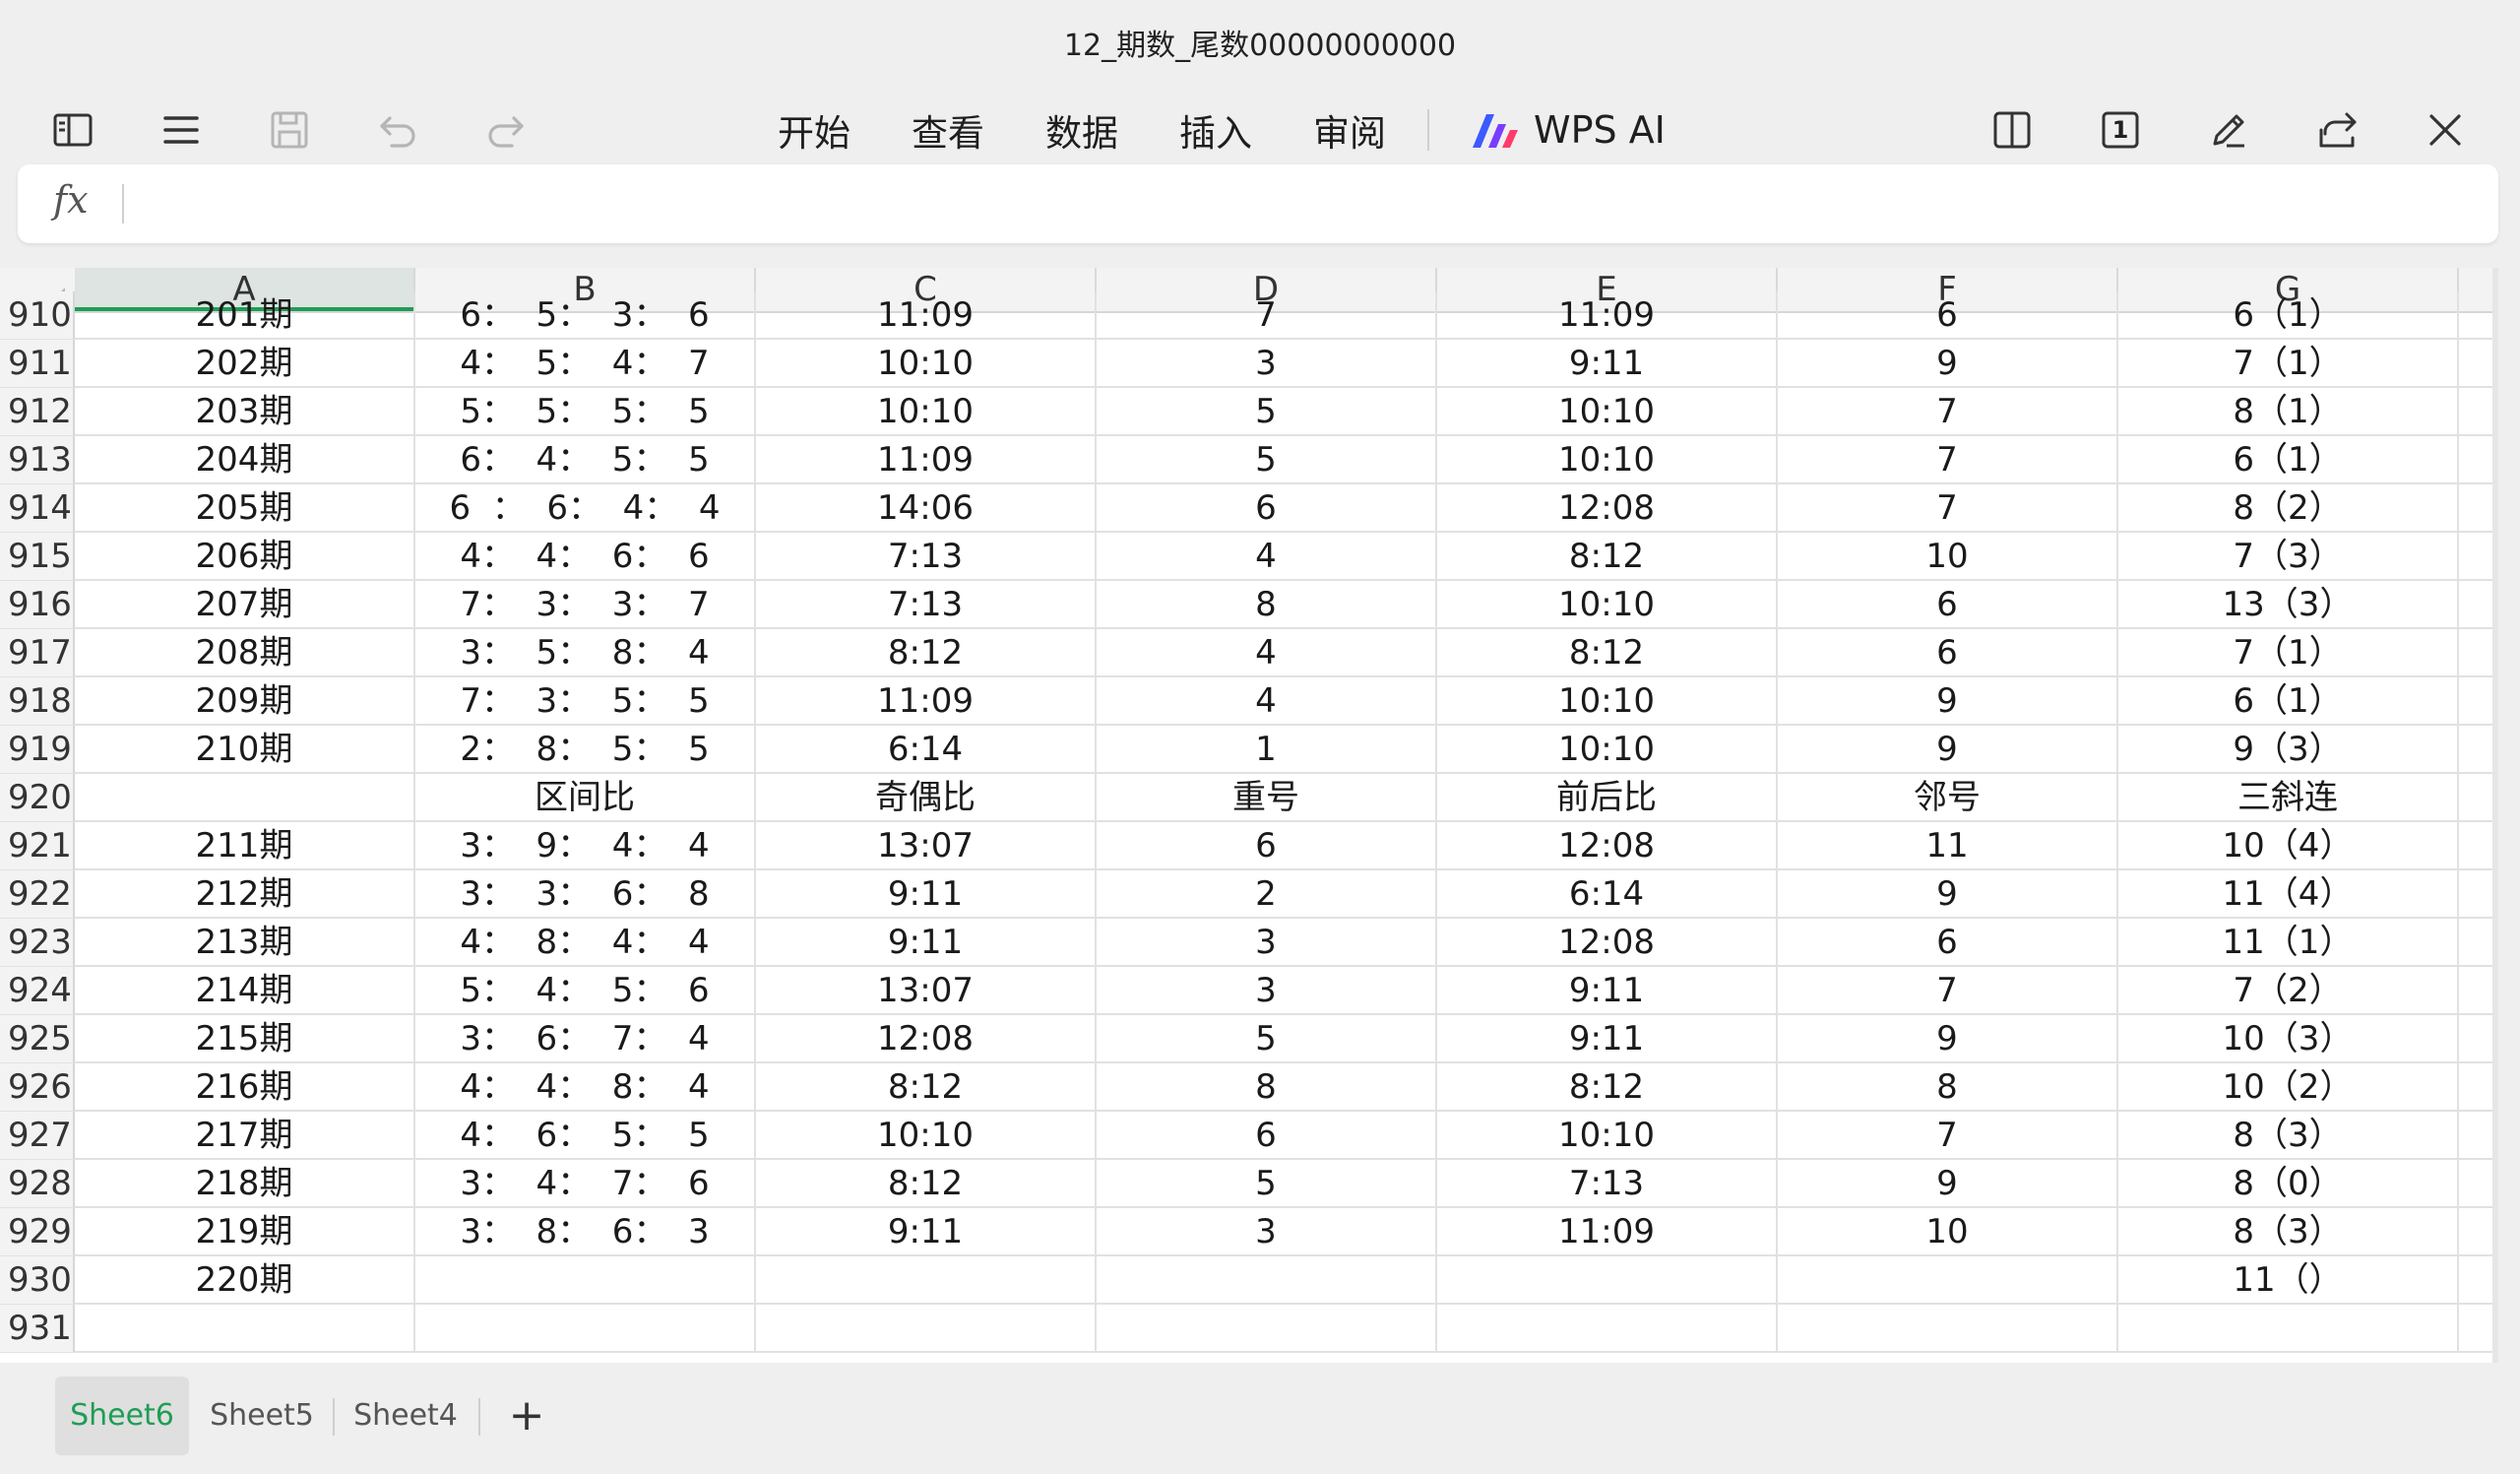  What do you see at coordinates (2336, 130) in the screenshot?
I see `share-icon` at bounding box center [2336, 130].